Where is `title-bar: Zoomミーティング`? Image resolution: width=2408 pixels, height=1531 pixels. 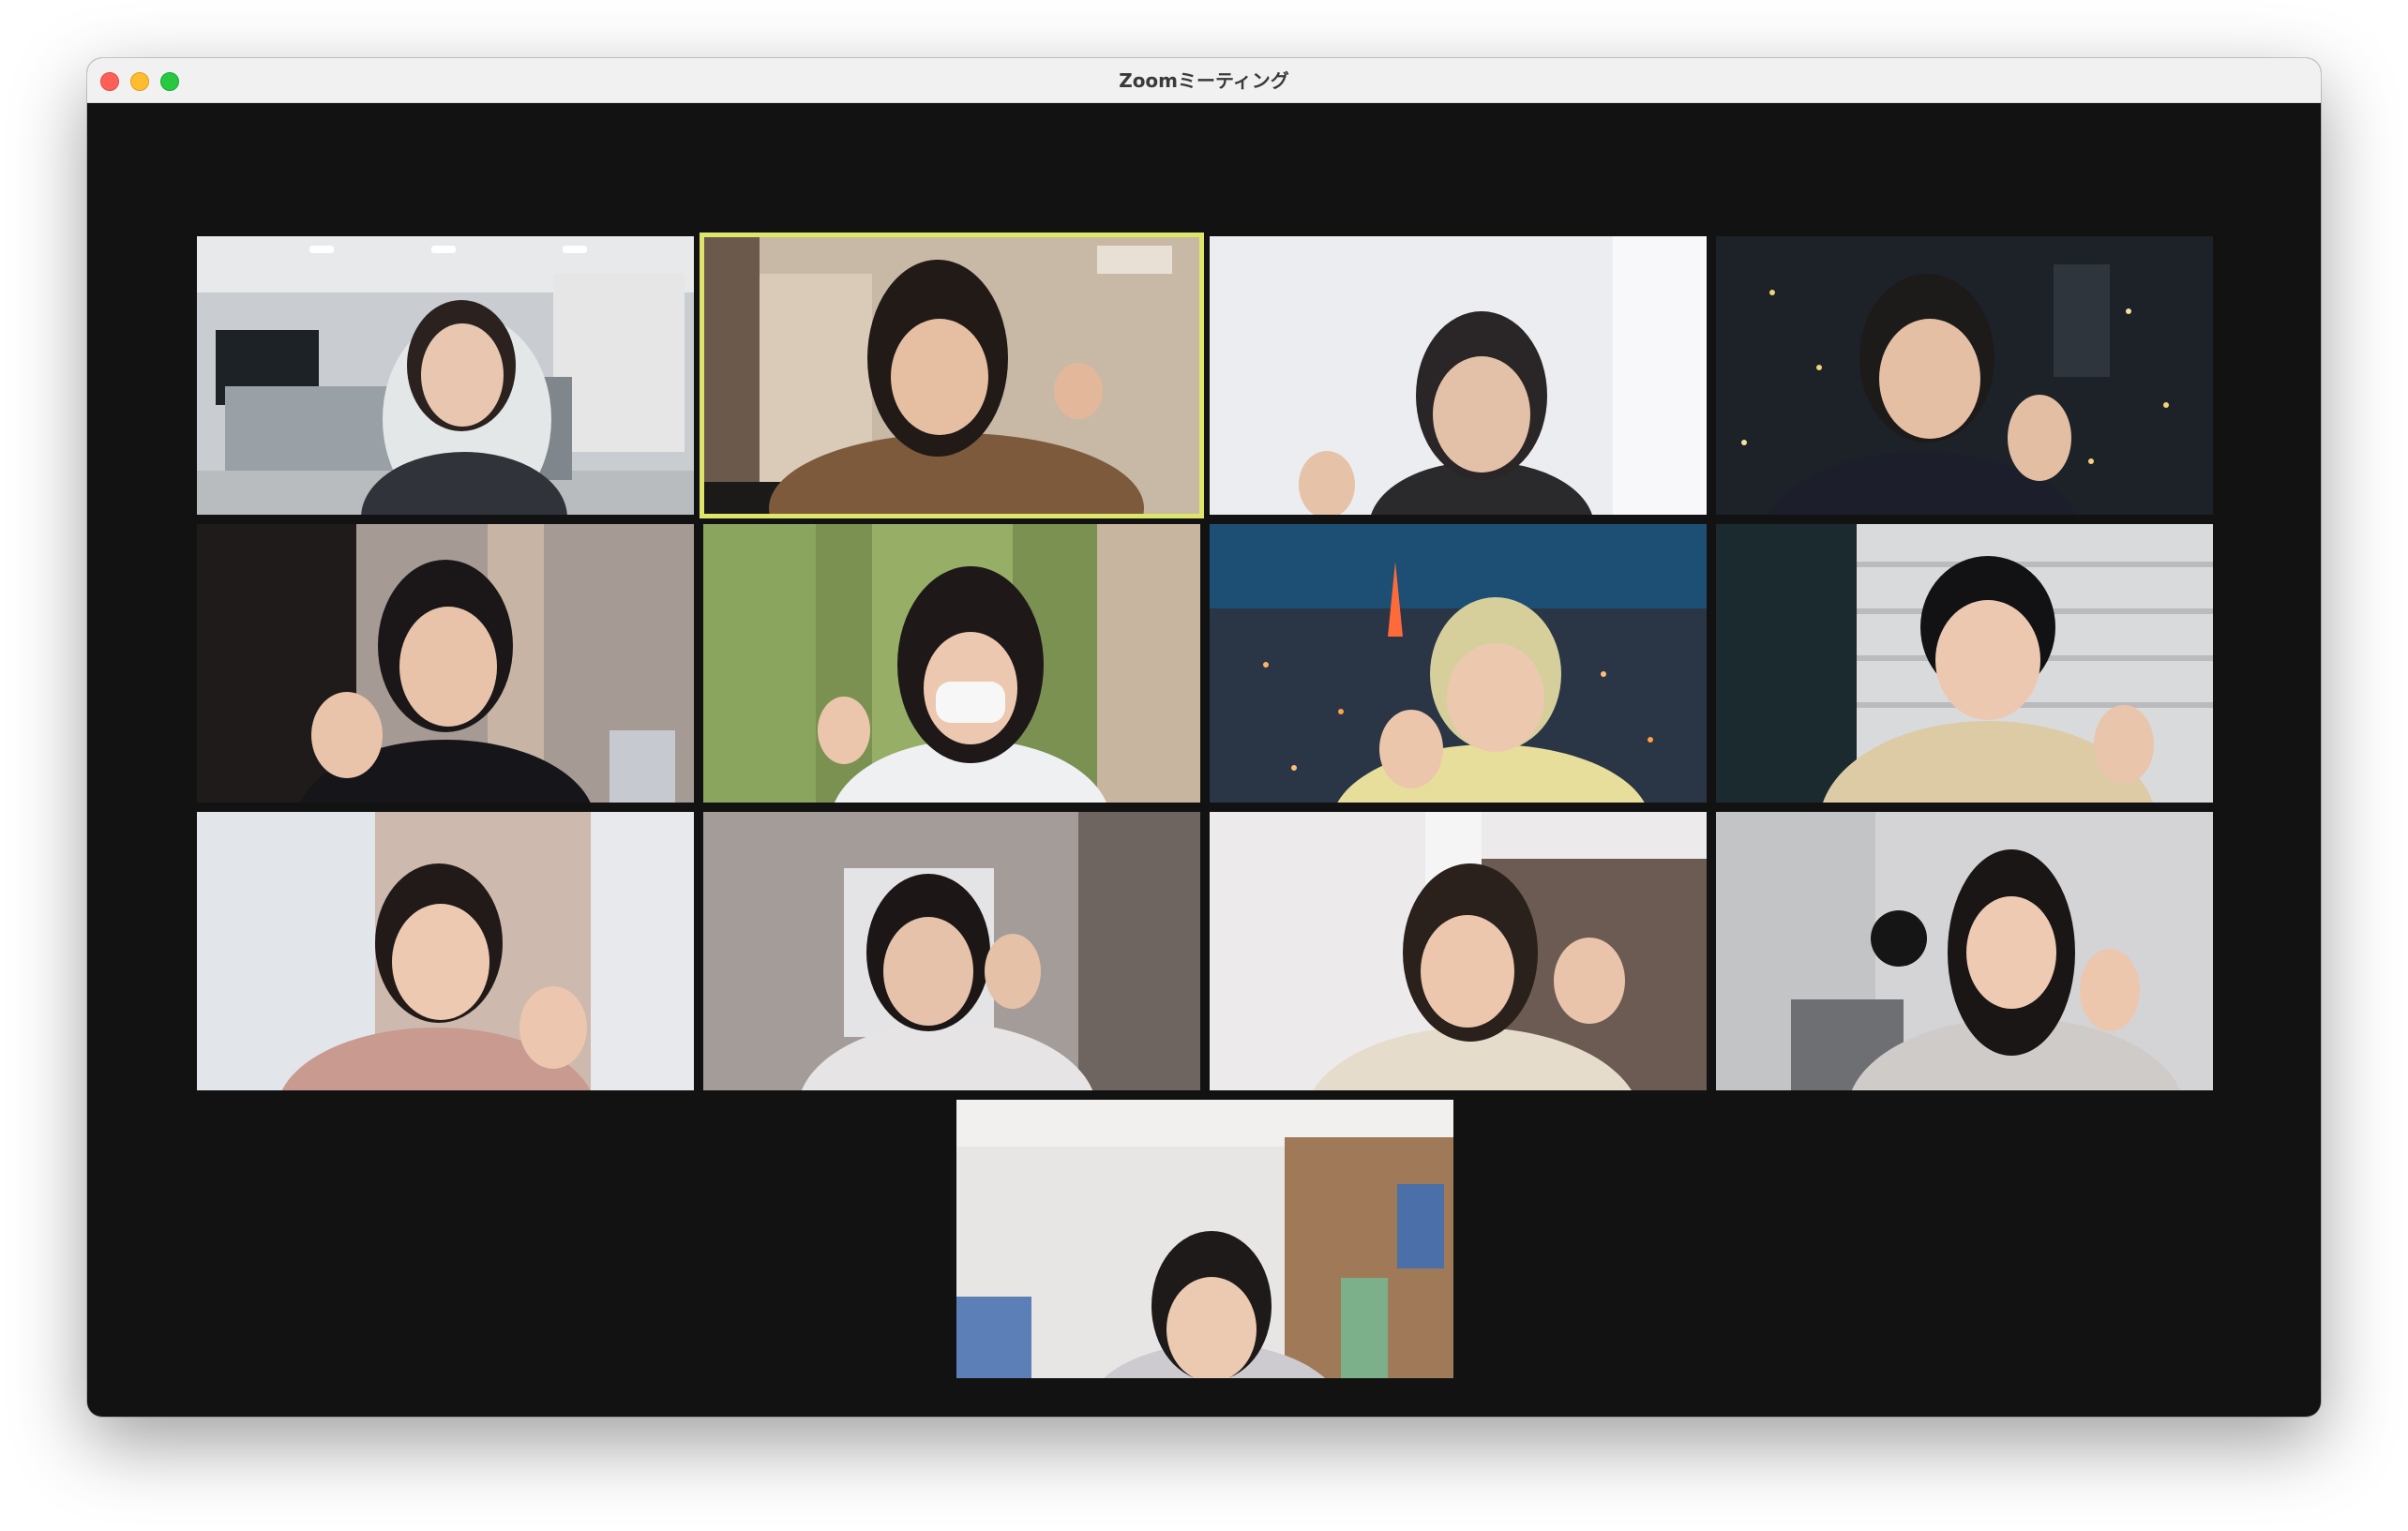
title-bar: Zoomミーティング is located at coordinates (1204, 80).